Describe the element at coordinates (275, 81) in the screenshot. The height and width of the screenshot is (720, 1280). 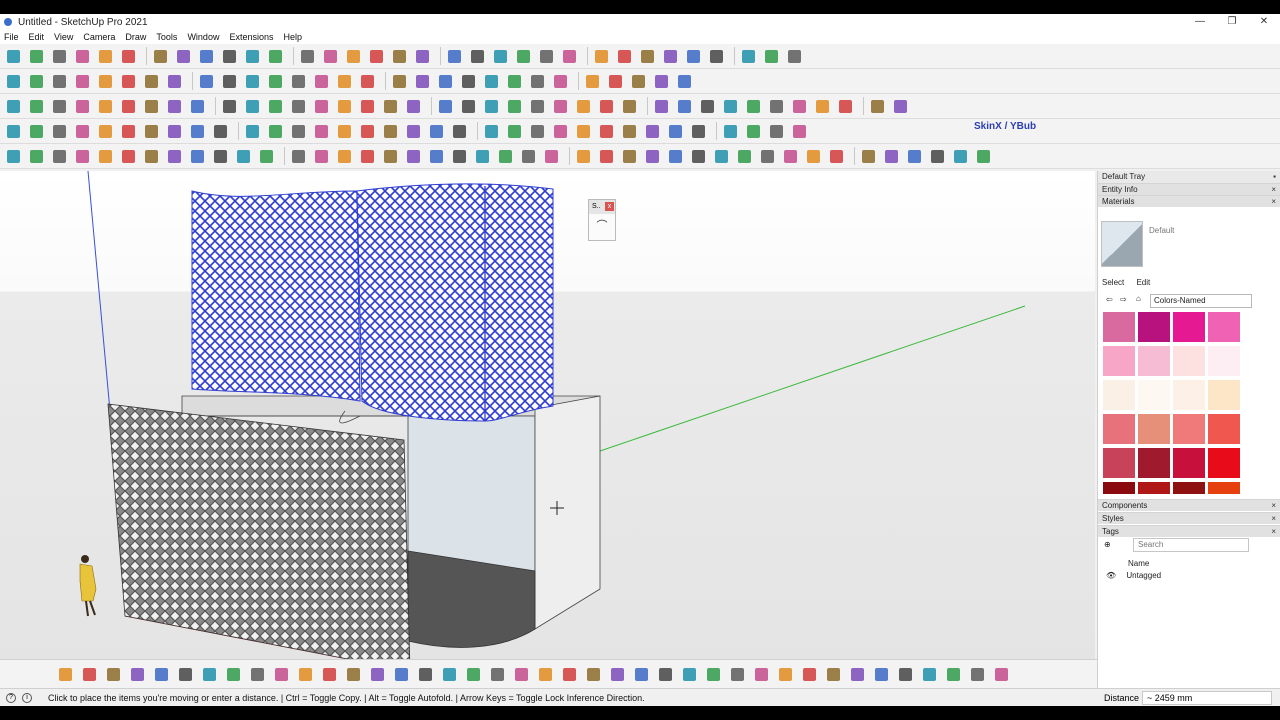
I see `flip-tool-button` at that location.